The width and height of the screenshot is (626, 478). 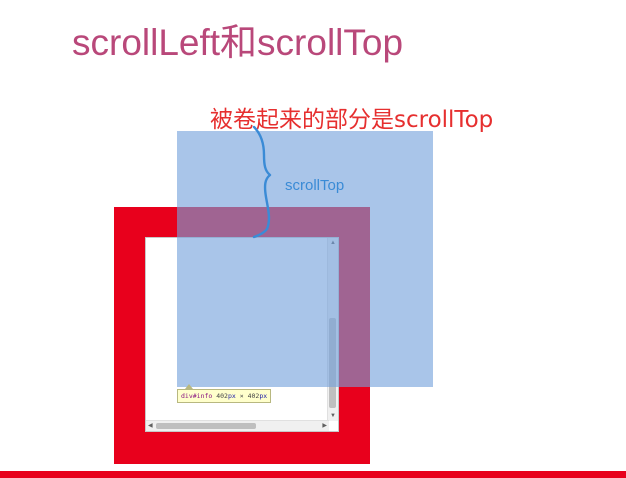 What do you see at coordinates (313, 474) in the screenshot?
I see `bottom-rule` at bounding box center [313, 474].